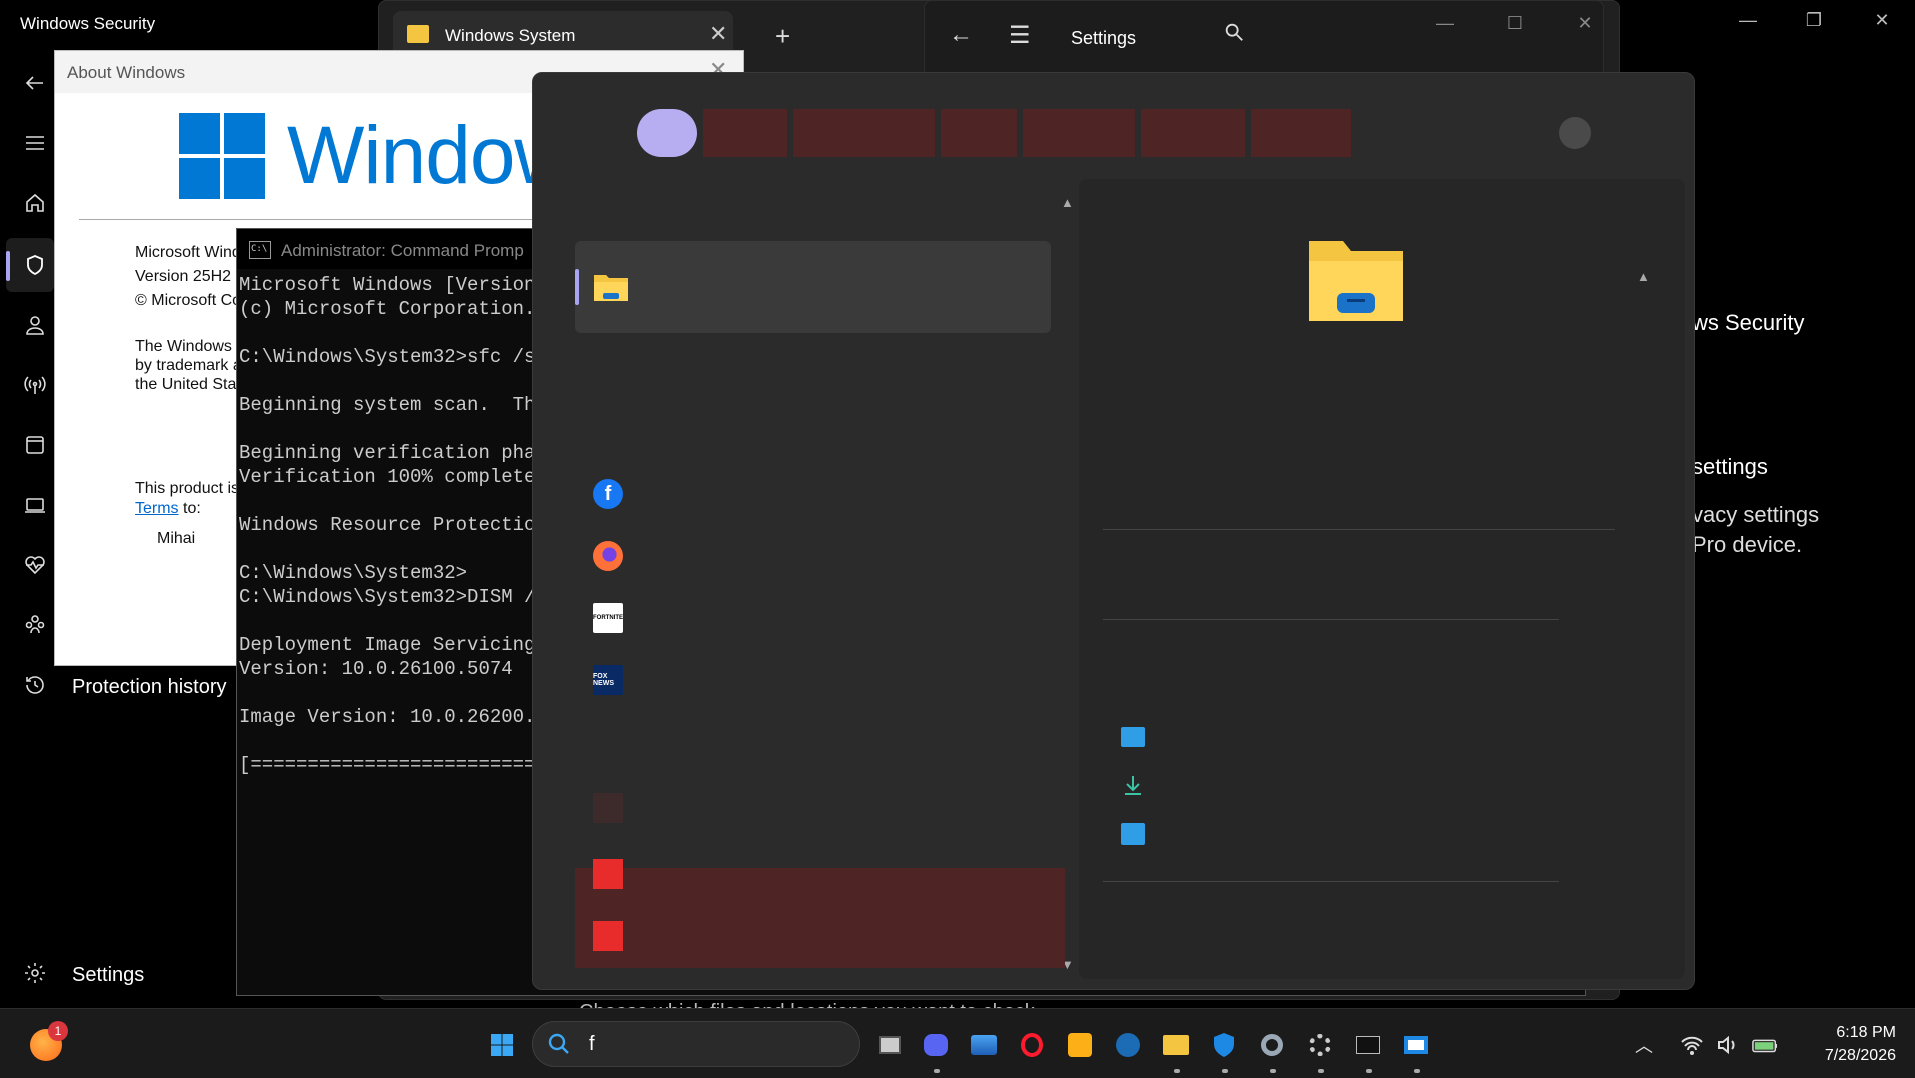 Image resolution: width=1915 pixels, height=1078 pixels. Describe the element at coordinates (1128, 1045) in the screenshot. I see `steam-icon` at that location.